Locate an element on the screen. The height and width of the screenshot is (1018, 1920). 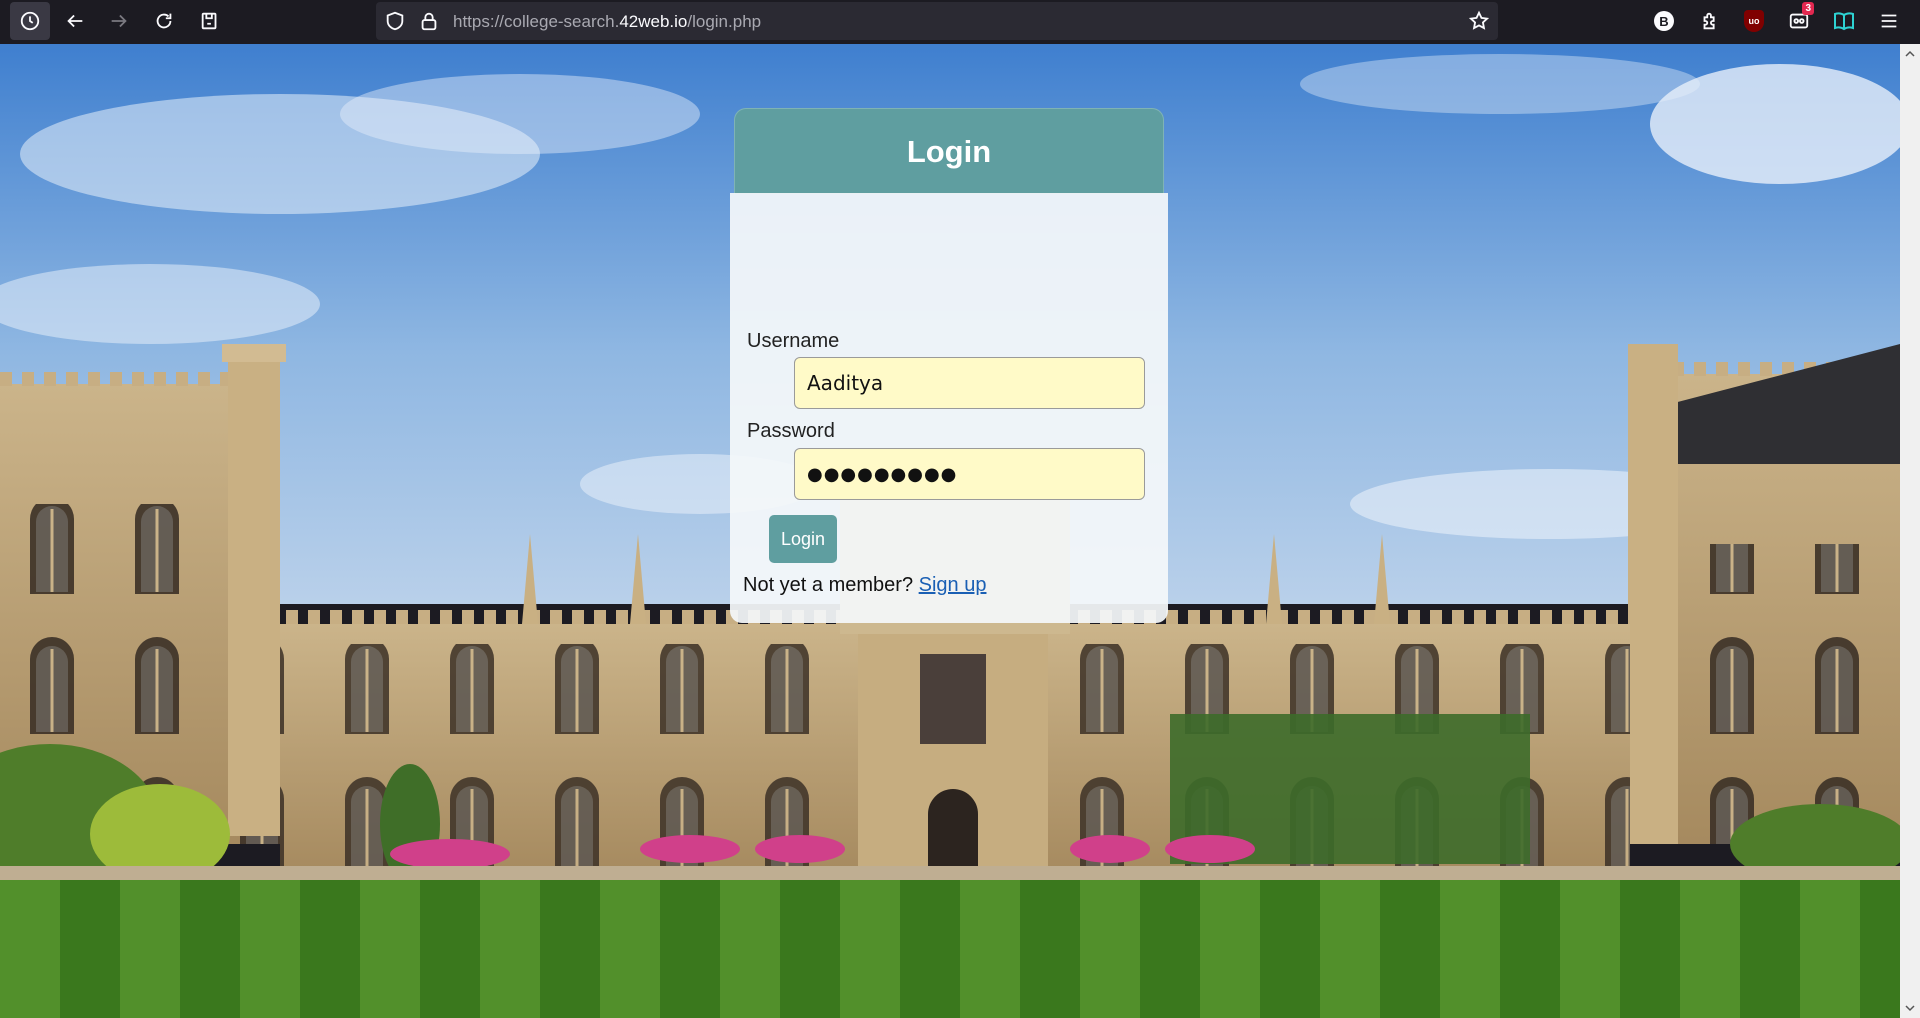
url-host: 42web.io is located at coordinates (653, 21).